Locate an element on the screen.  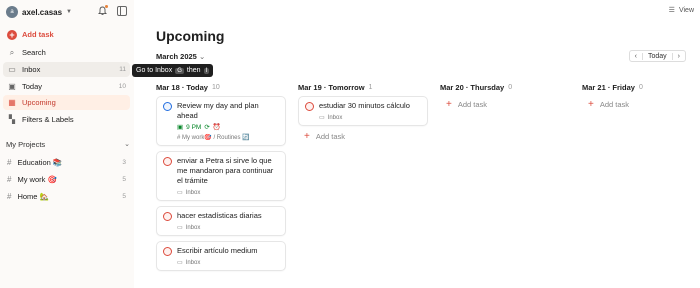
shortcut-key: G is located at coordinates (179, 70).